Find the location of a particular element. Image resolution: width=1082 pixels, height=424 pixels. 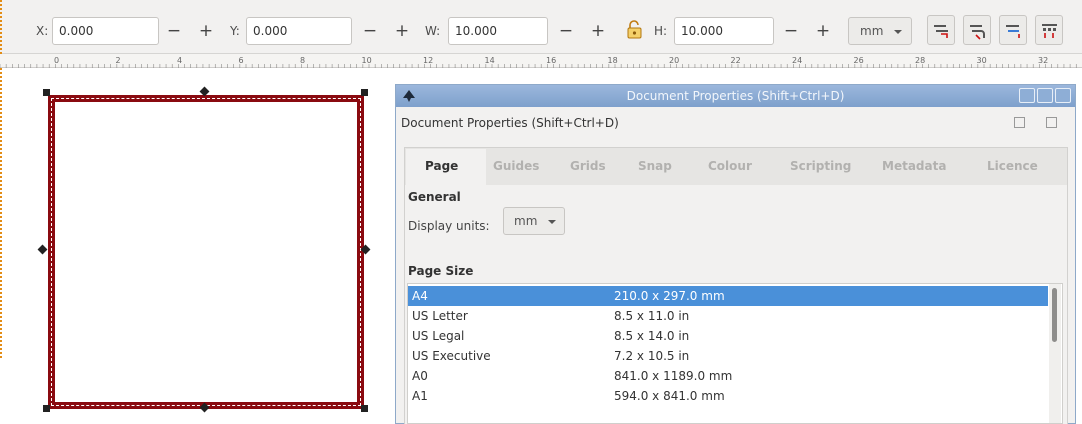

page-size-name: US Letter is located at coordinates (440, 316).